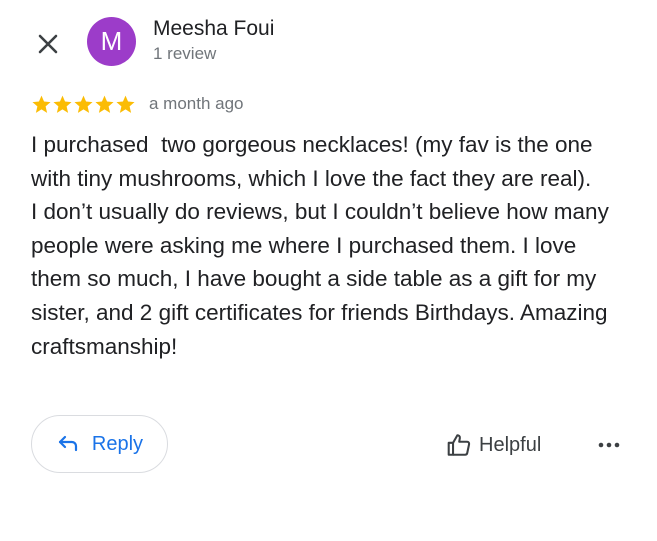  I want to click on more-horizontal-icon, so click(609, 445).